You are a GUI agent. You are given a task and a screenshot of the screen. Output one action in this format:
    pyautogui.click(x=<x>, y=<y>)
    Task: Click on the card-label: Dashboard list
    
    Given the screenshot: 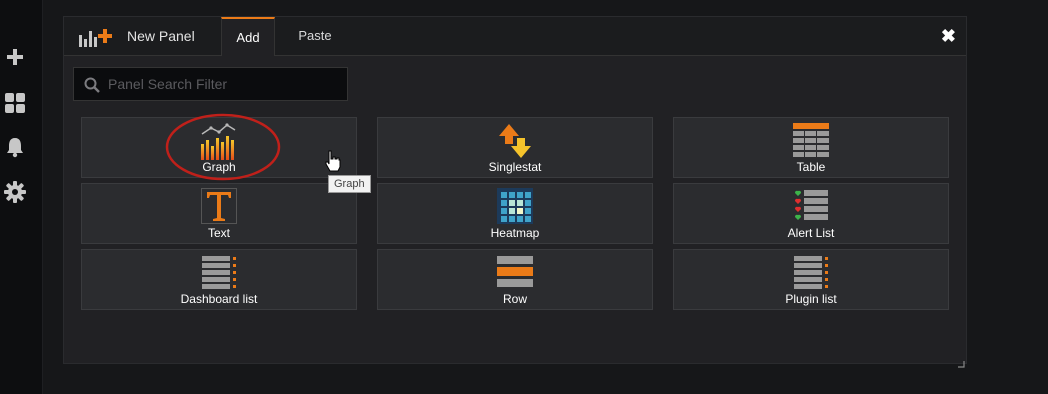 What is the action you would take?
    pyautogui.click(x=219, y=299)
    